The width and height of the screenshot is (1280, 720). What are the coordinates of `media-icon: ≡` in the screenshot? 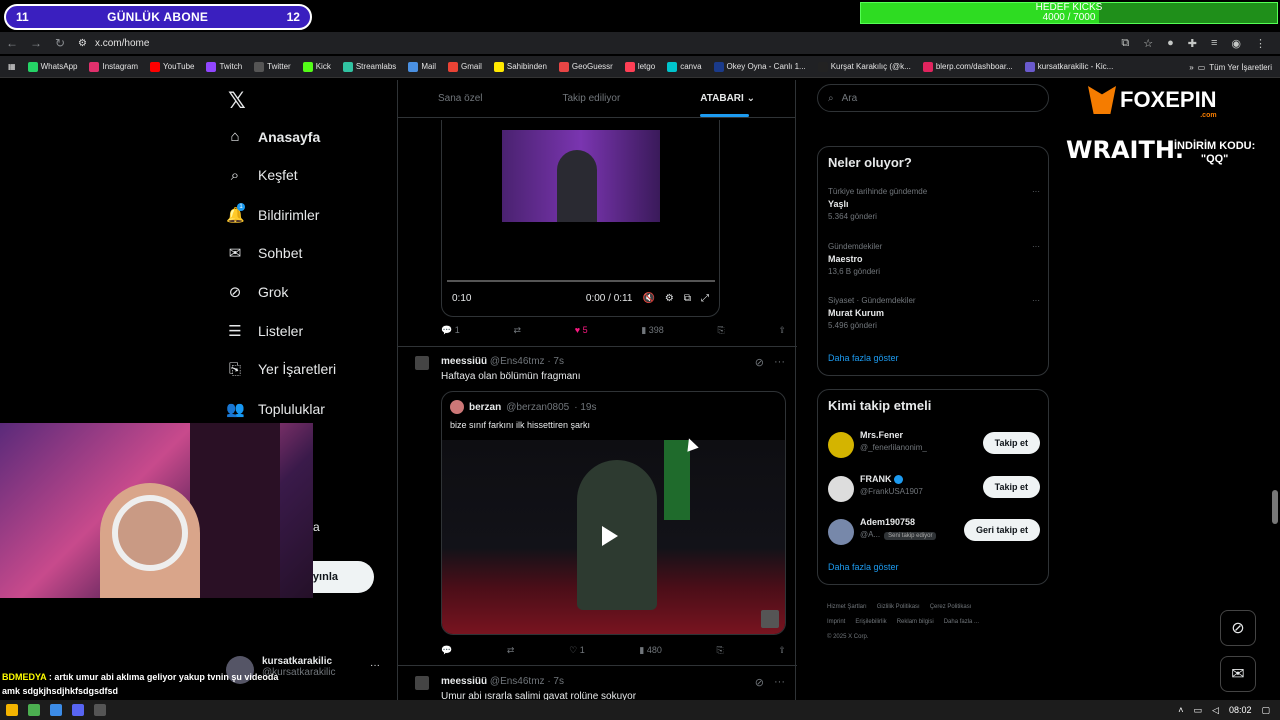 It's located at (1214, 43).